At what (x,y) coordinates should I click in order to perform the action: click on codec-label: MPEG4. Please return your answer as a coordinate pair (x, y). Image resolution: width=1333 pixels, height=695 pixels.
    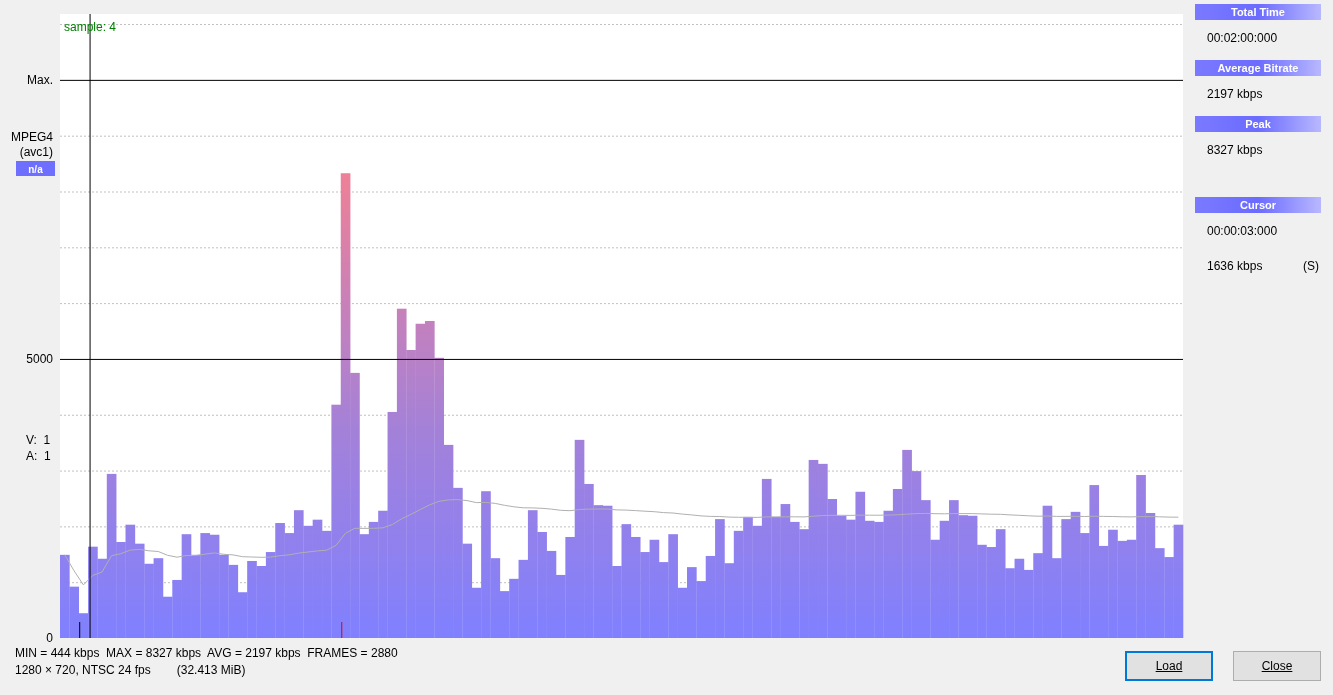
    Looking at the image, I should click on (32, 137).